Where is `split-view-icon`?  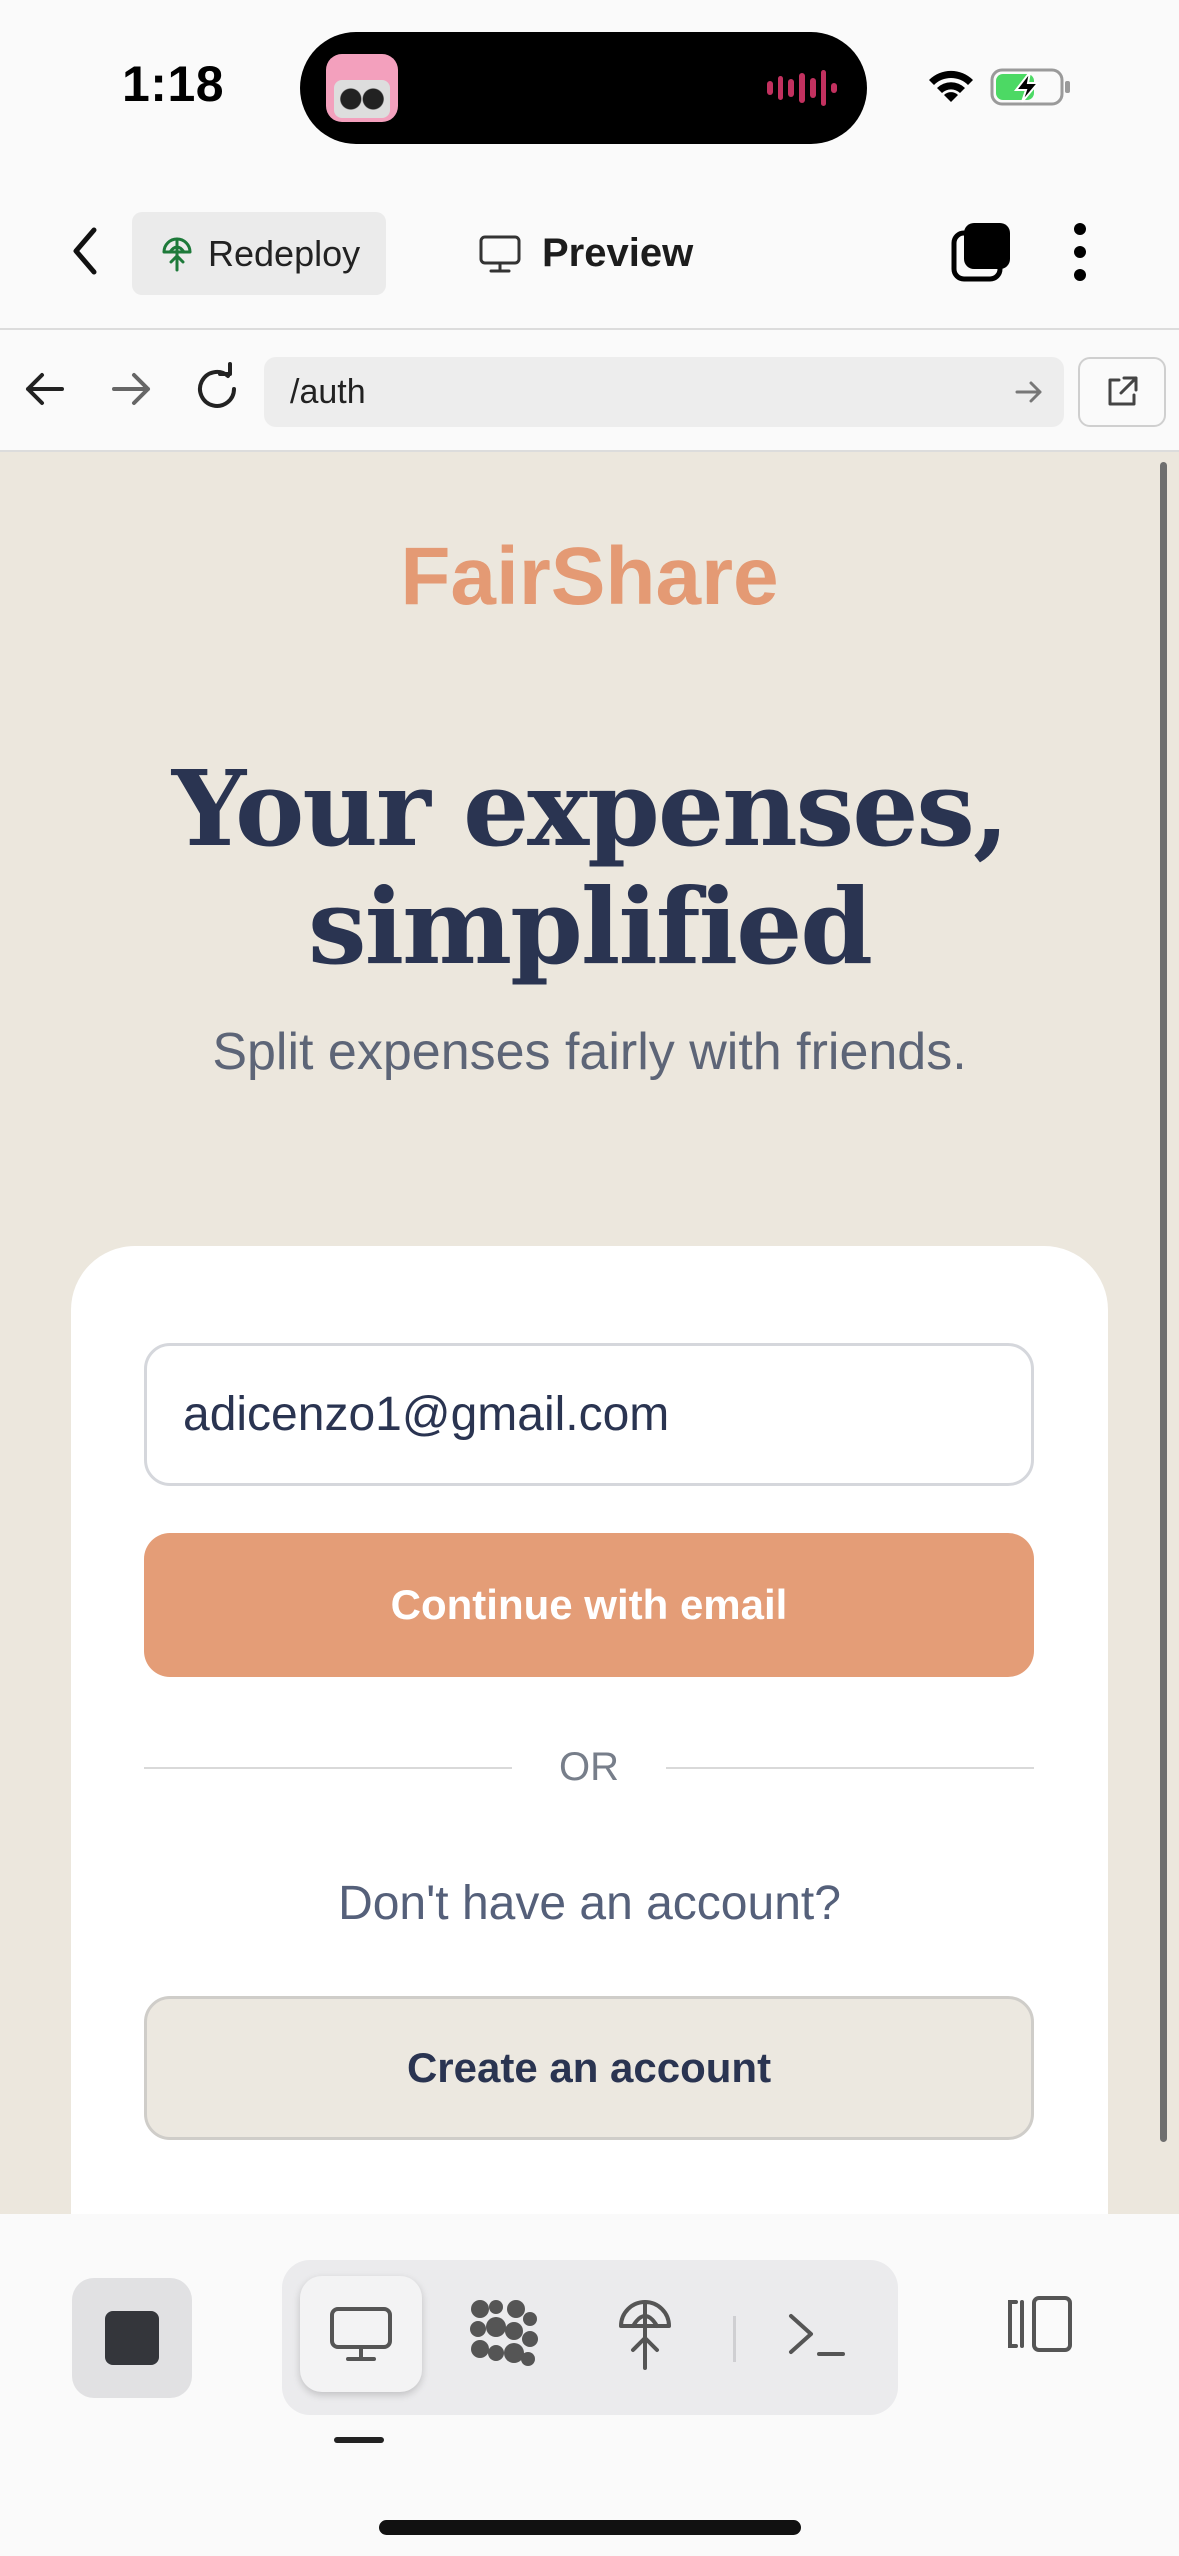
split-view-icon is located at coordinates (1040, 2324).